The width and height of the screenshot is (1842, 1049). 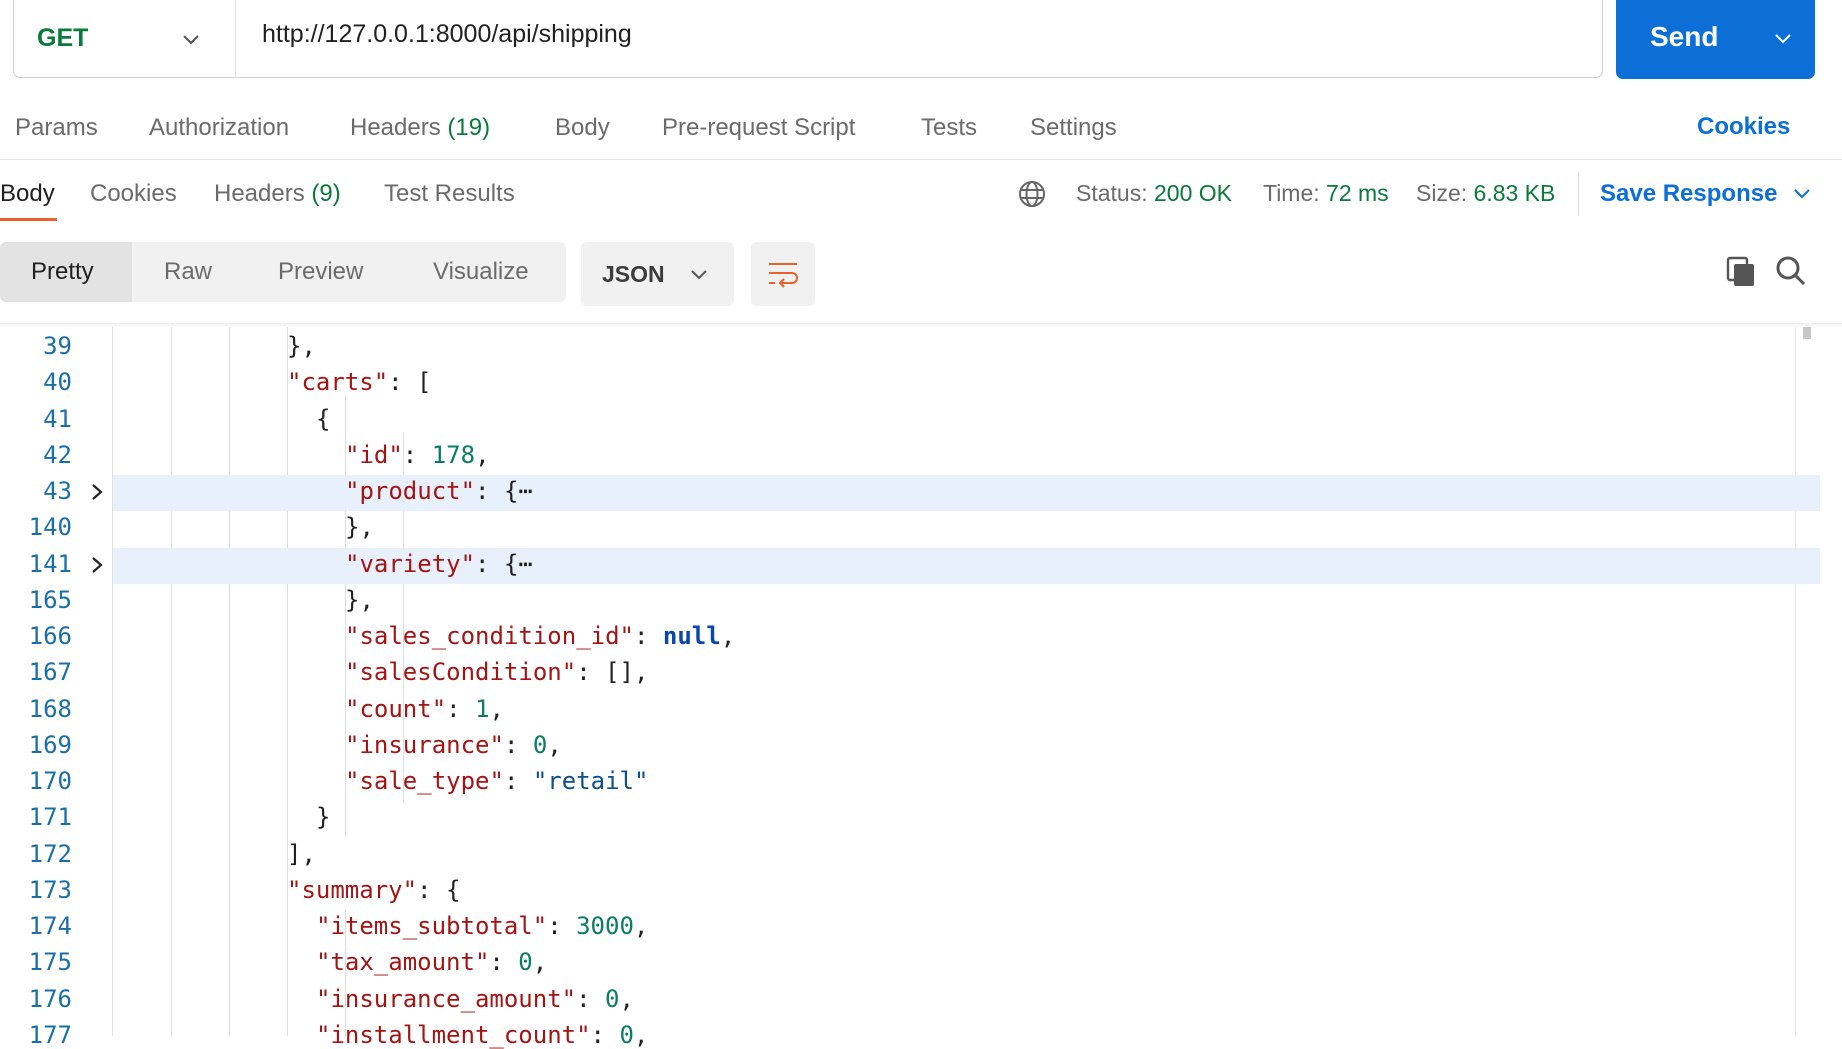 What do you see at coordinates (1742, 272) in the screenshot?
I see `copy-icon` at bounding box center [1742, 272].